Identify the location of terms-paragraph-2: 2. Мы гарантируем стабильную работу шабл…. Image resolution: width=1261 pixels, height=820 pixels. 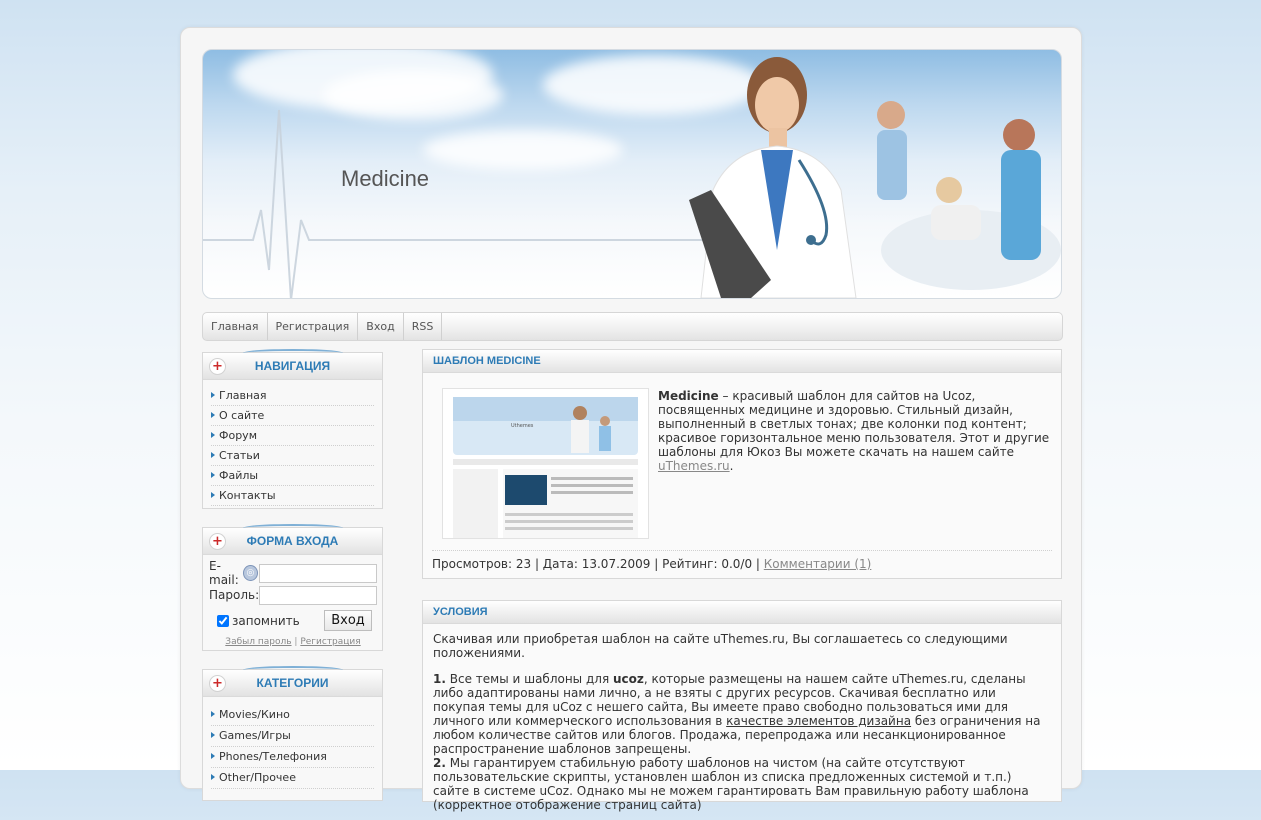
(742, 784).